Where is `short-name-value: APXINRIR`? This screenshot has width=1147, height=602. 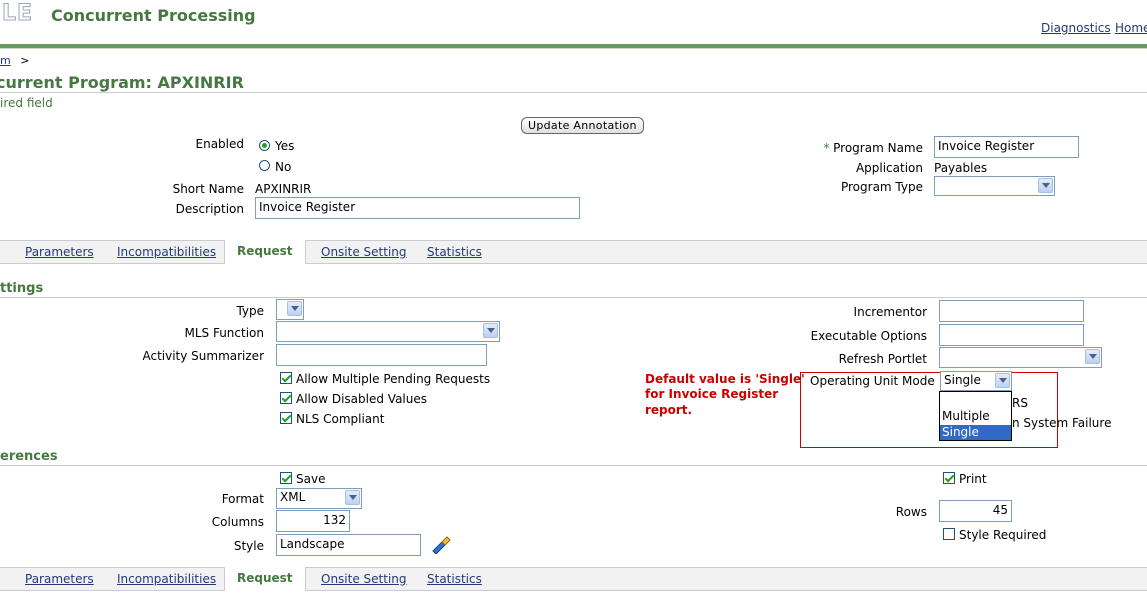 short-name-value: APXINRIR is located at coordinates (283, 189).